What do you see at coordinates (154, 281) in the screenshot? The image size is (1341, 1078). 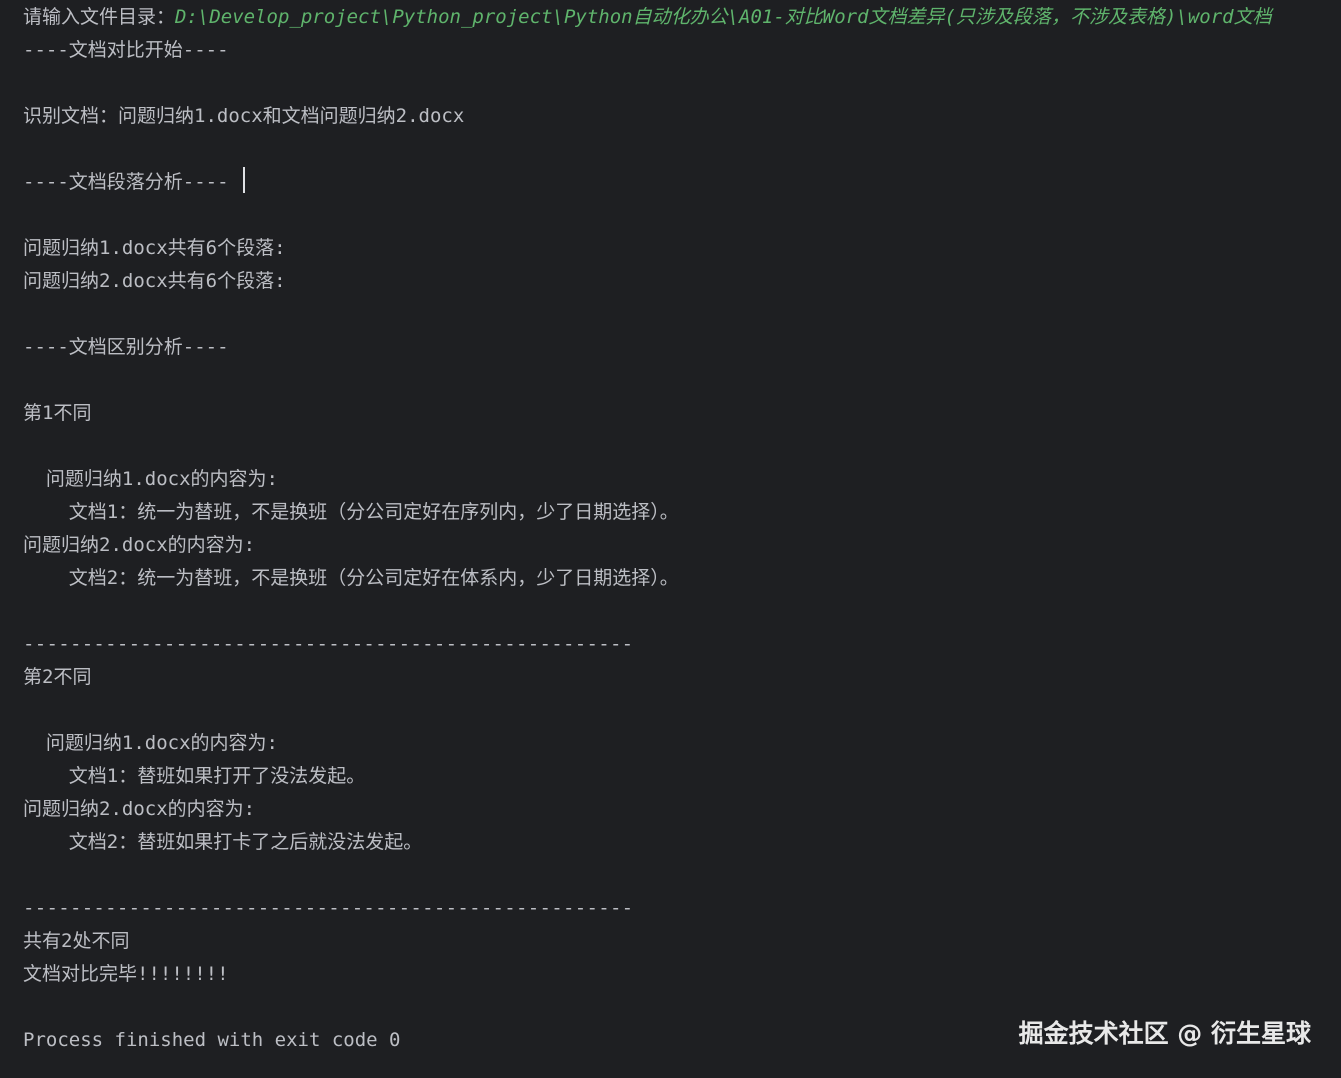 I see `doc2-paragraph-count-line: 问题归纳2.docx共有6个段落:` at bounding box center [154, 281].